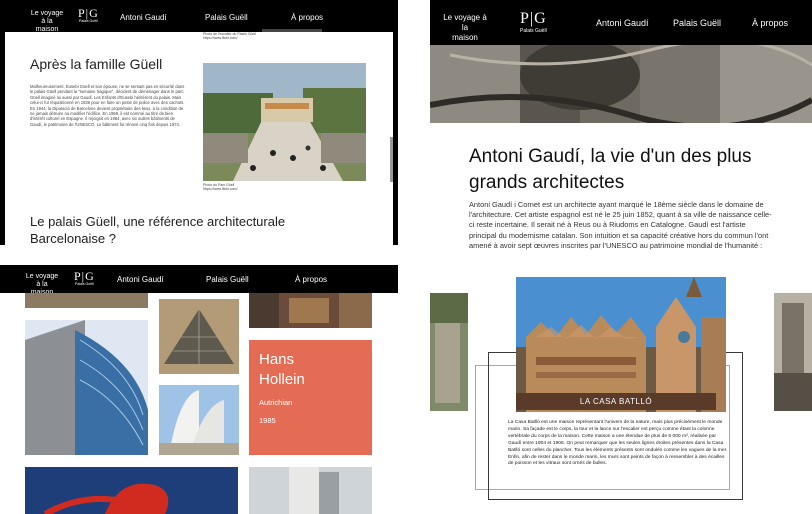  Describe the element at coordinates (391, 159) in the screenshot. I see `scrollbar` at that location.